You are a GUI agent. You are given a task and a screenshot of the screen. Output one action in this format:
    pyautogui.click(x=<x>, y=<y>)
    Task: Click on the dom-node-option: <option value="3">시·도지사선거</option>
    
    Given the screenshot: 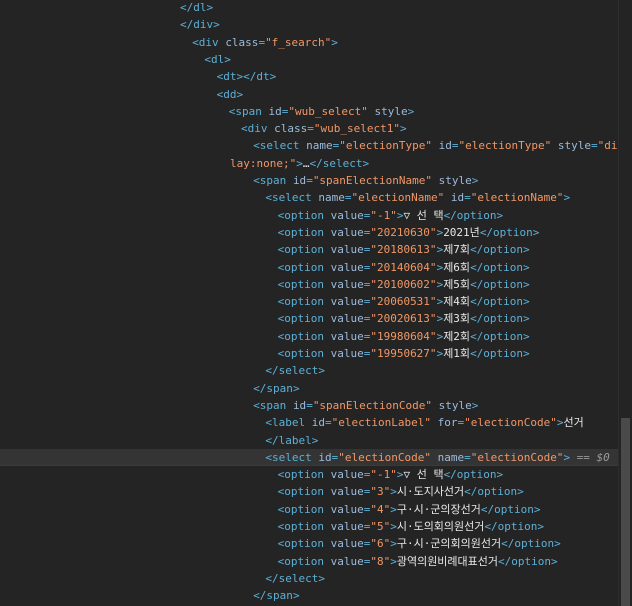 What is the action you would take?
    pyautogui.click(x=309, y=491)
    